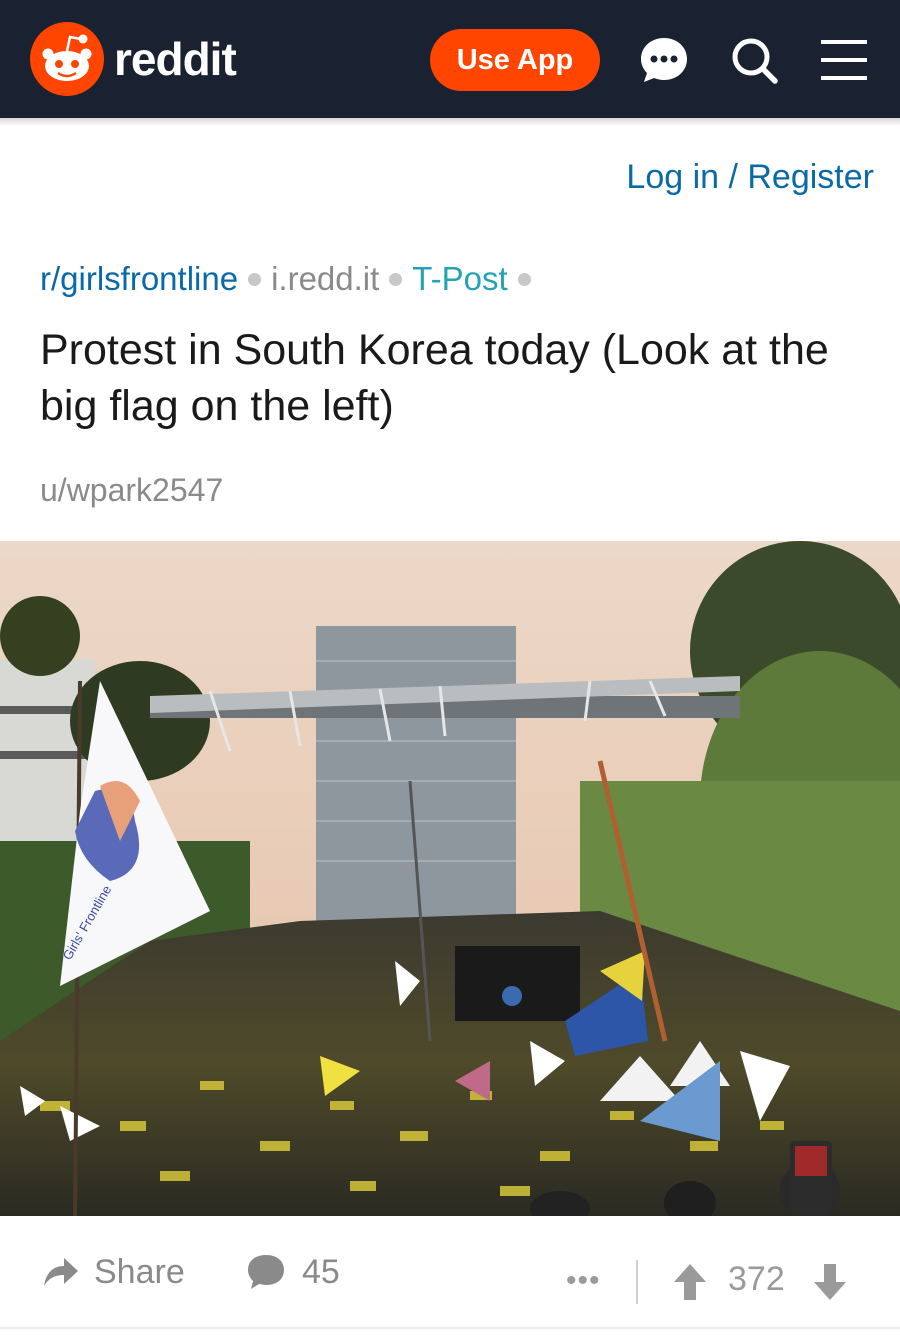 The height and width of the screenshot is (1340, 900). What do you see at coordinates (131, 490) in the screenshot?
I see `post-author: u/wpark2547` at bounding box center [131, 490].